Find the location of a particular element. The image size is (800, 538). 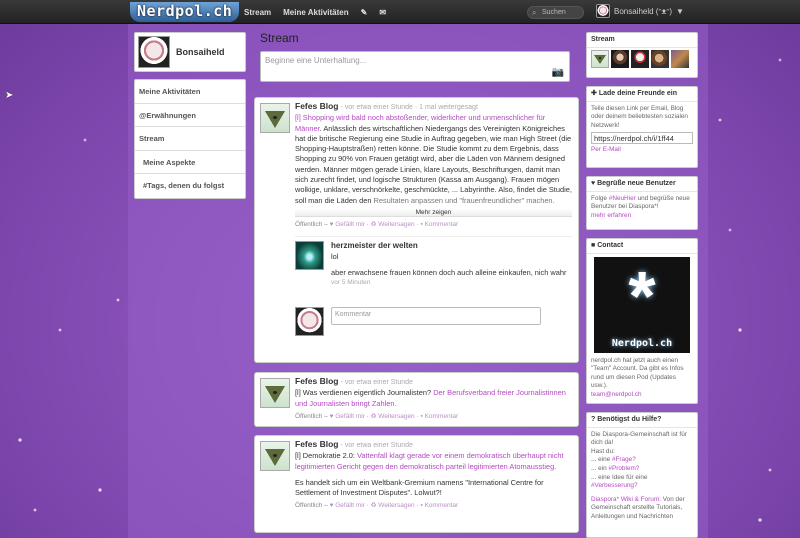

contact-logo-text: Nerdpol.ch is located at coordinates (642, 343).